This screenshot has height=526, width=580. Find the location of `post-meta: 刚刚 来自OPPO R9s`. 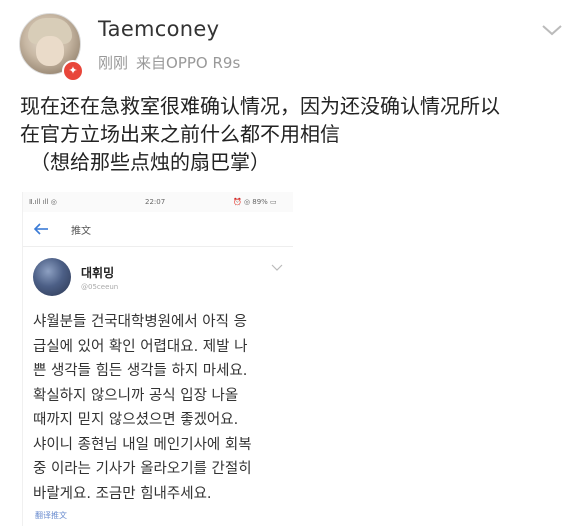

post-meta: 刚刚 来自OPPO R9s is located at coordinates (173, 62).